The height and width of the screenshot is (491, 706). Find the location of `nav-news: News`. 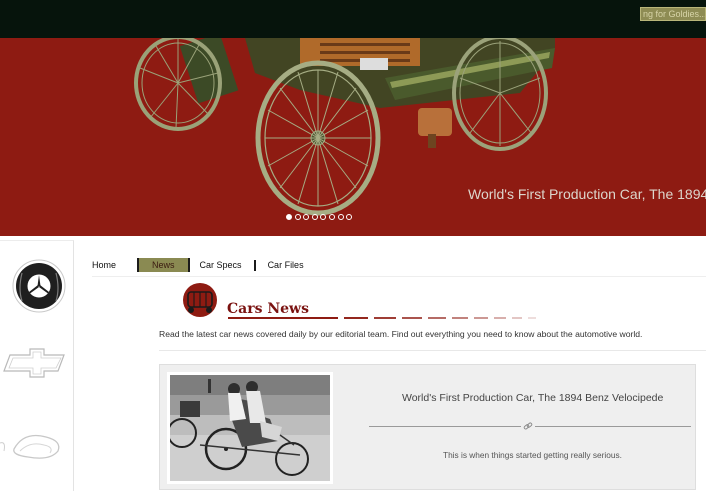

nav-news: News is located at coordinates (163, 265).